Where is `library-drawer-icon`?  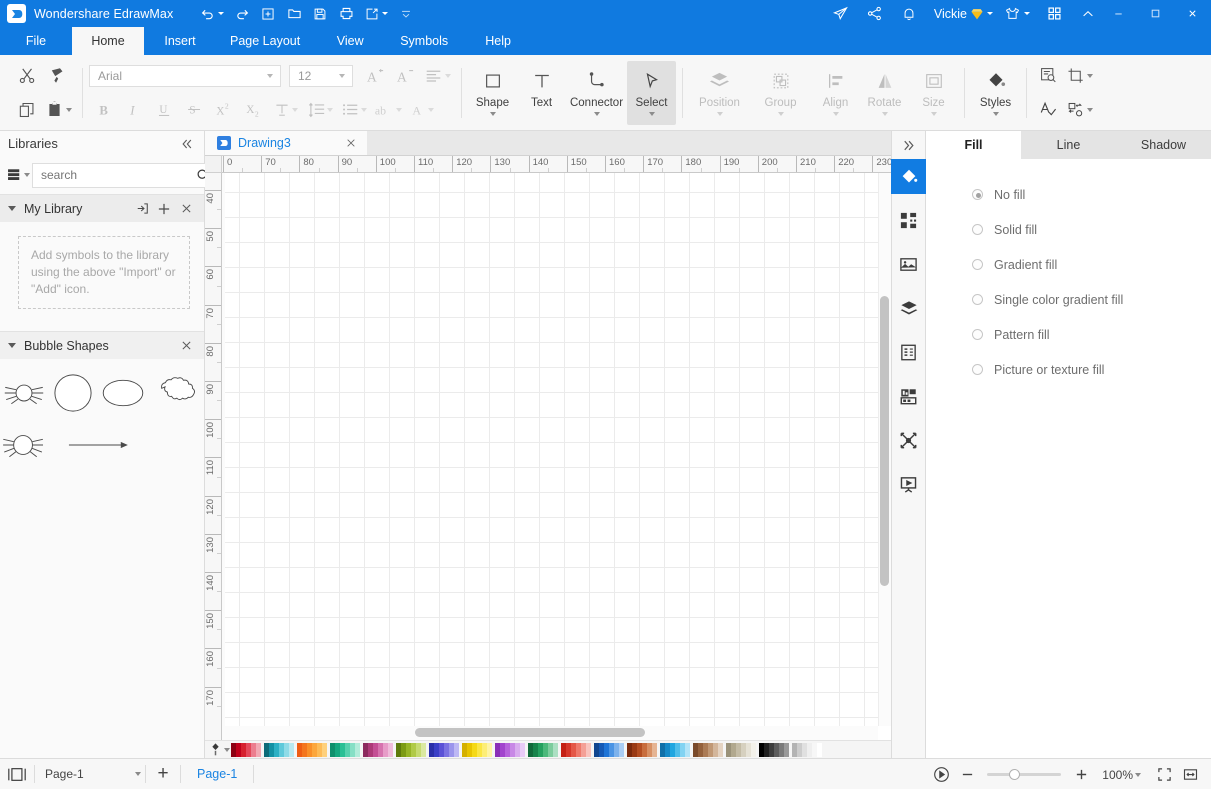 library-drawer-icon is located at coordinates (18, 175).